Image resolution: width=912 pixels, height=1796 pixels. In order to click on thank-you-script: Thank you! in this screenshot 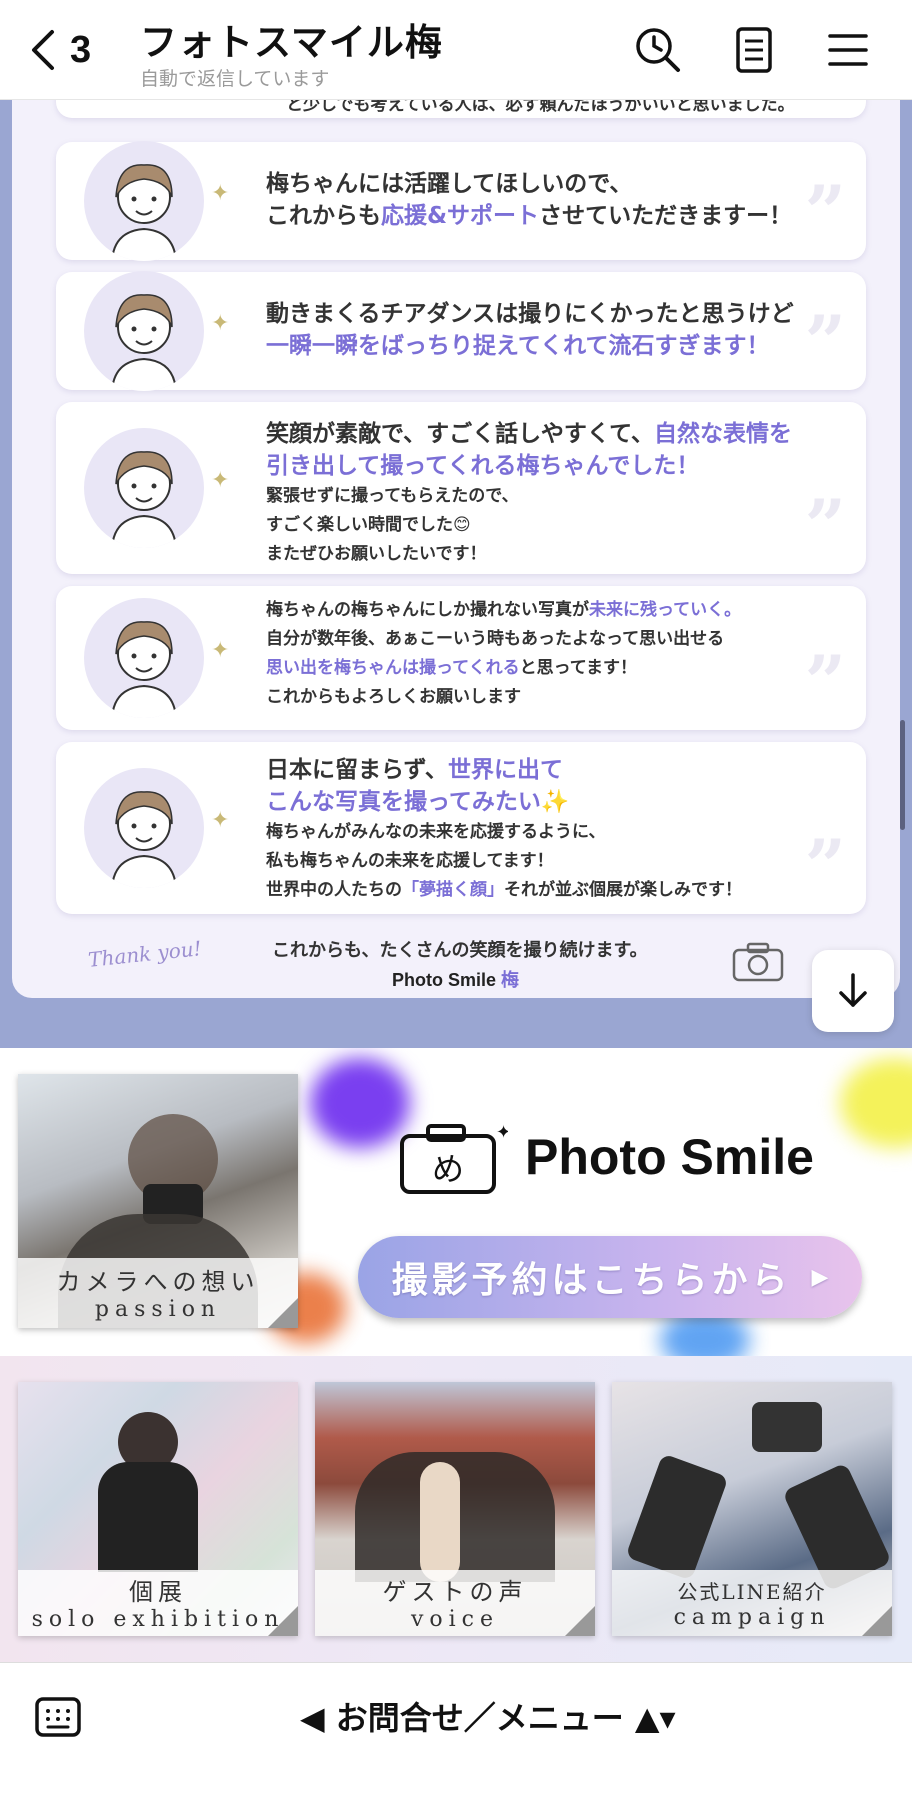, I will do `click(145, 954)`.